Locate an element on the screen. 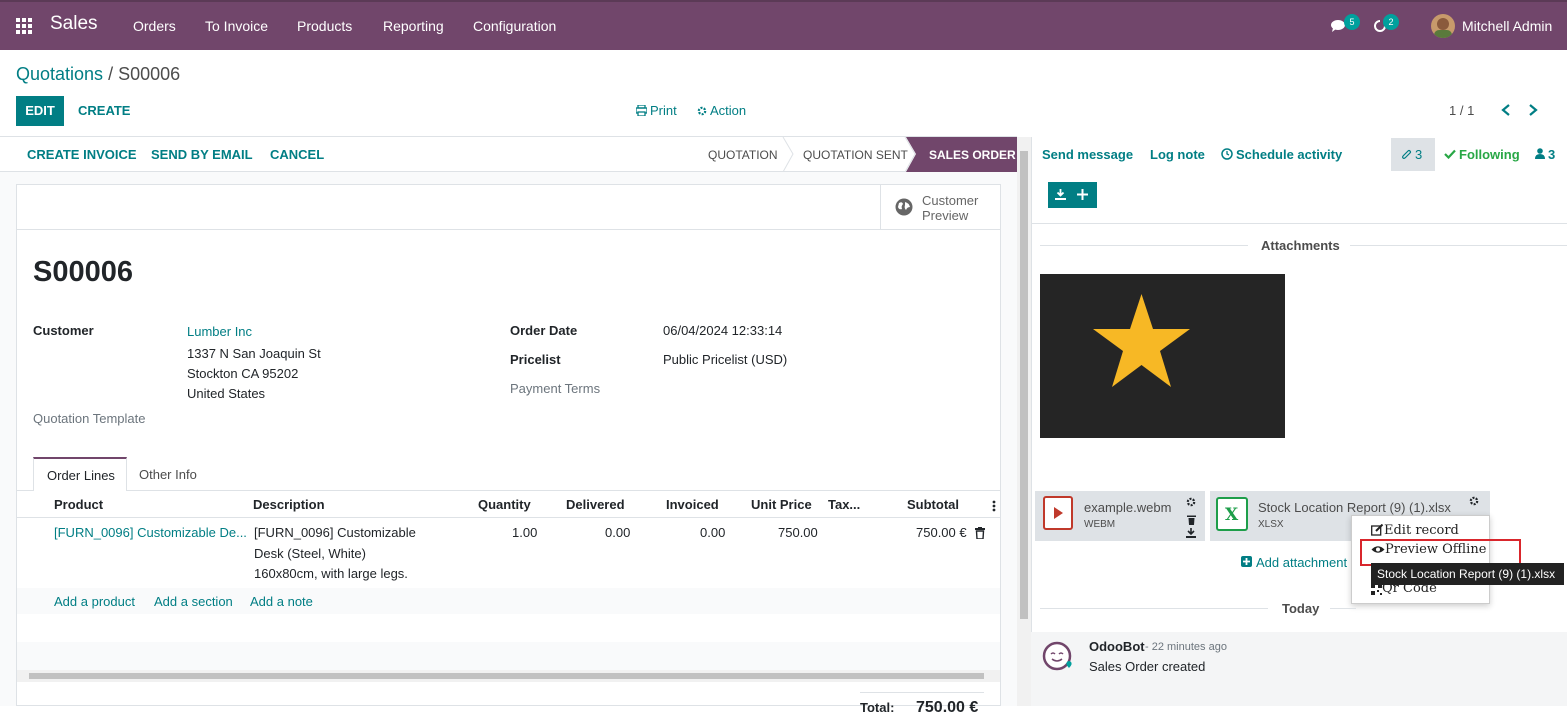 The height and width of the screenshot is (717, 1567). stage-sales-order: SALES ORDER is located at coordinates (972, 155).